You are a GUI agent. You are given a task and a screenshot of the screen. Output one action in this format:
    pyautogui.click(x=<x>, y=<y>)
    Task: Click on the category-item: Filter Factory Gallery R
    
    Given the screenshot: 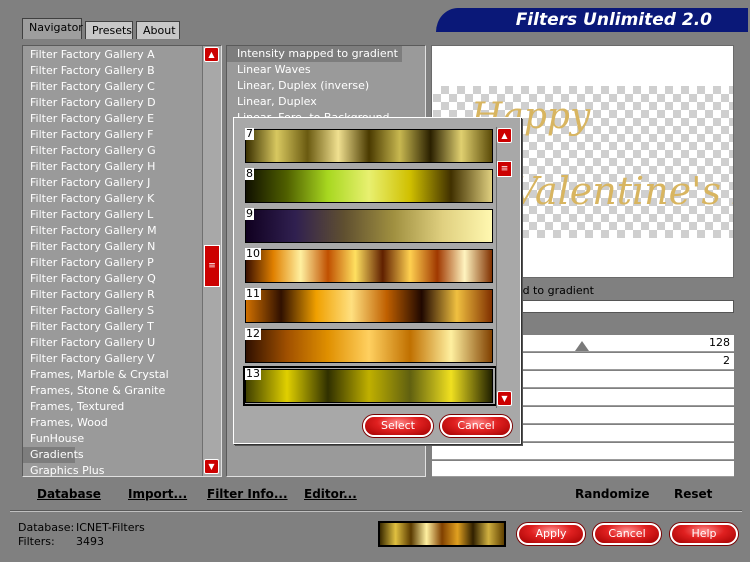 What is the action you would take?
    pyautogui.click(x=122, y=295)
    